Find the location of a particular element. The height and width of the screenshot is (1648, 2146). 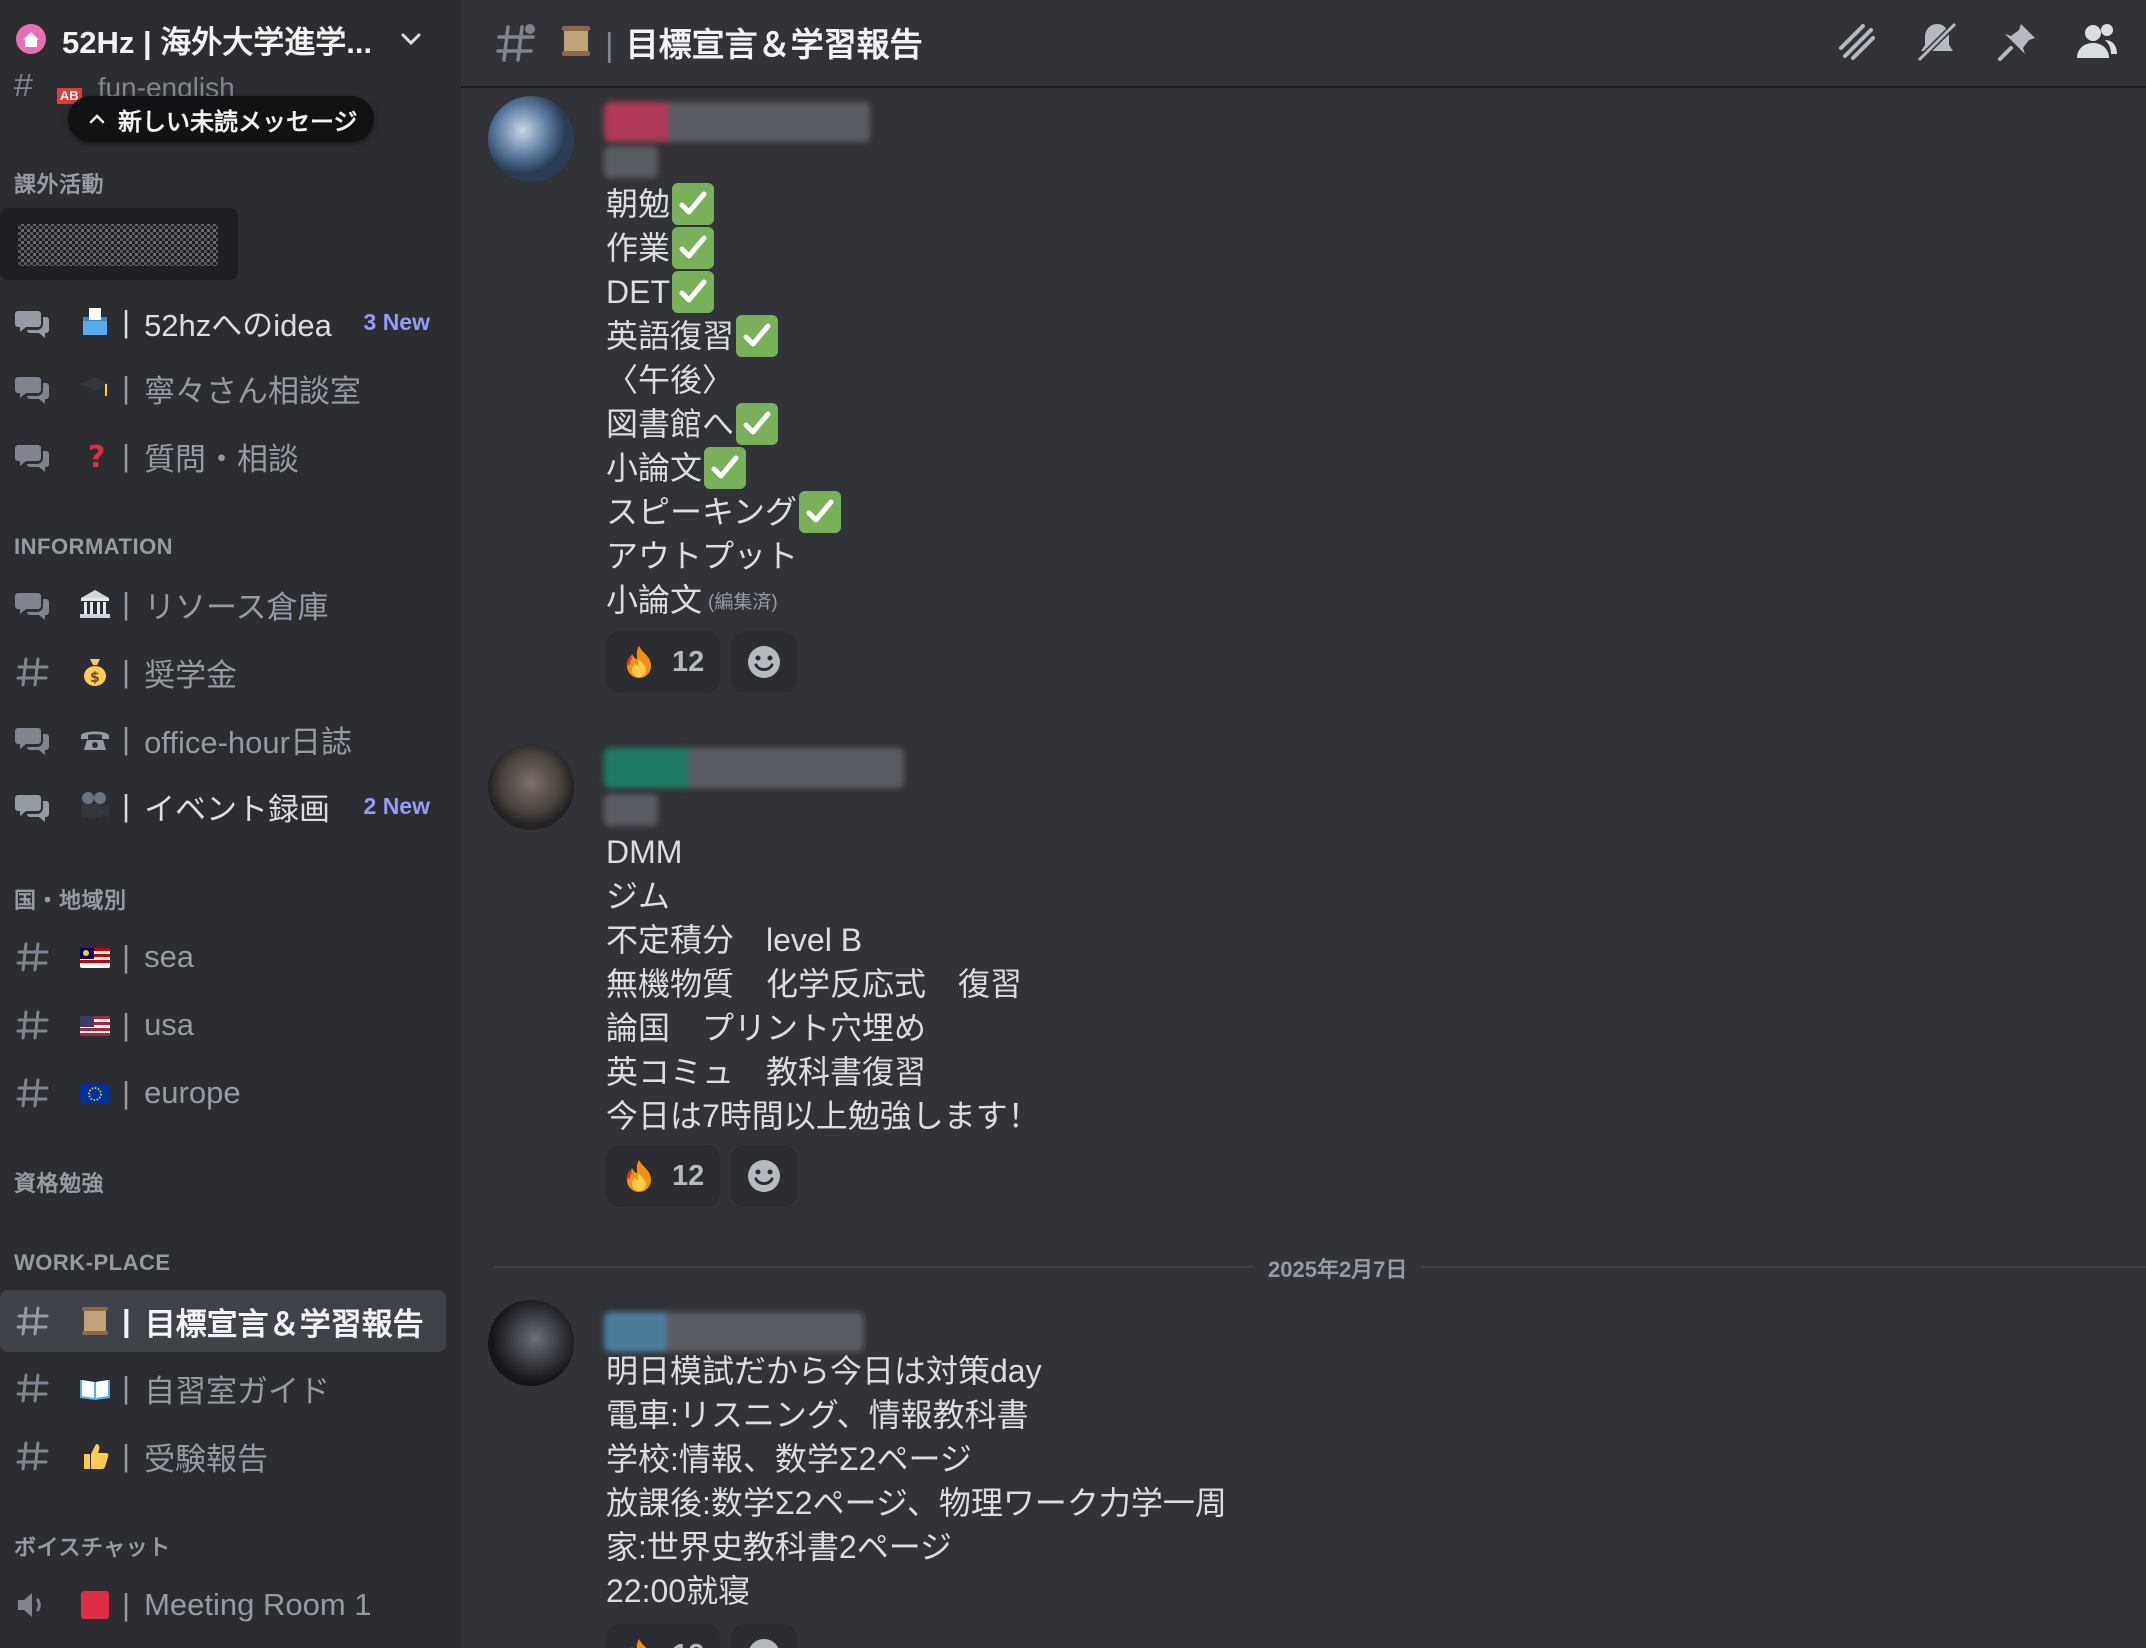

channel-nene-counsel: | 寧々さん相談室 is located at coordinates (223, 388).